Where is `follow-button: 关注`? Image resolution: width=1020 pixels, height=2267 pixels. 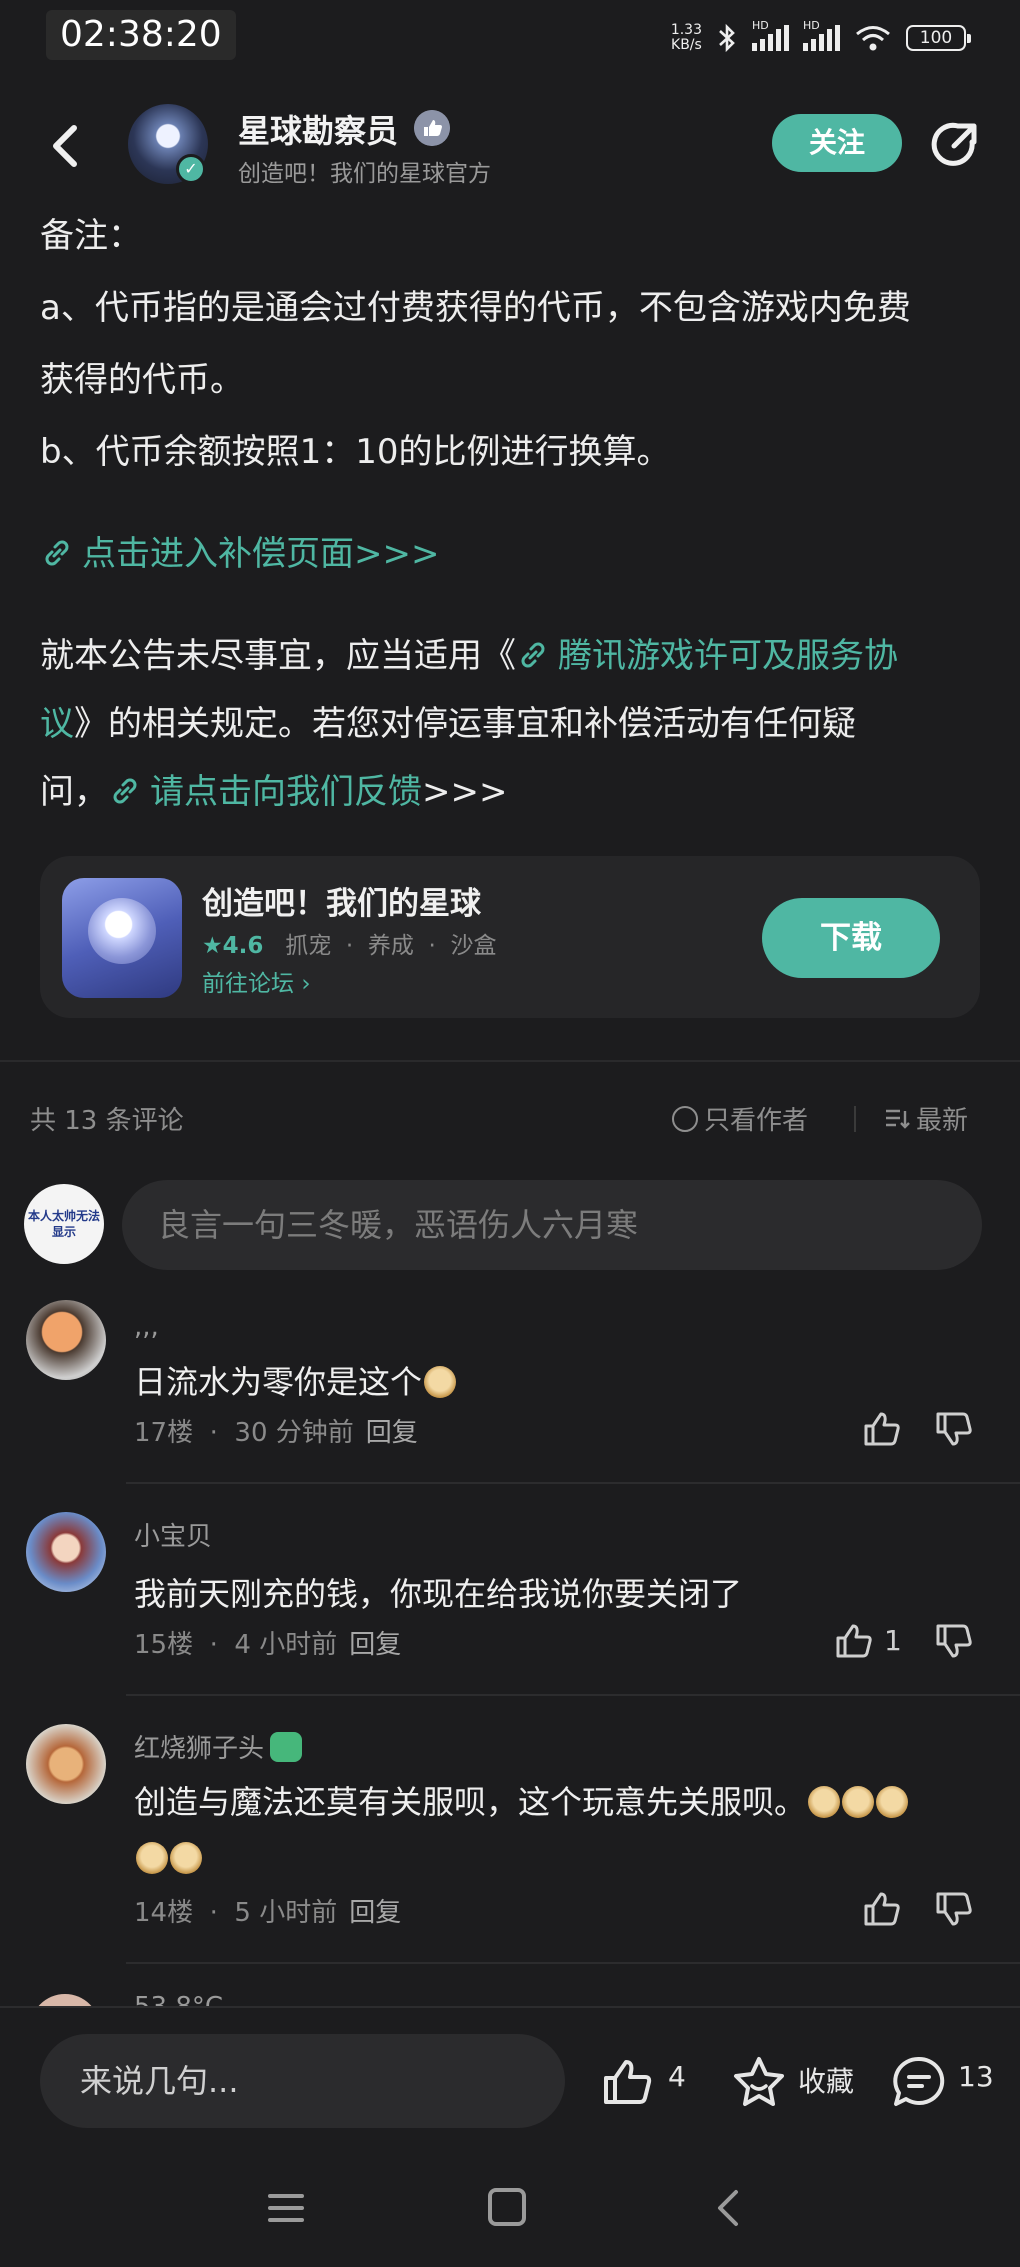
follow-button: 关注 is located at coordinates (837, 143).